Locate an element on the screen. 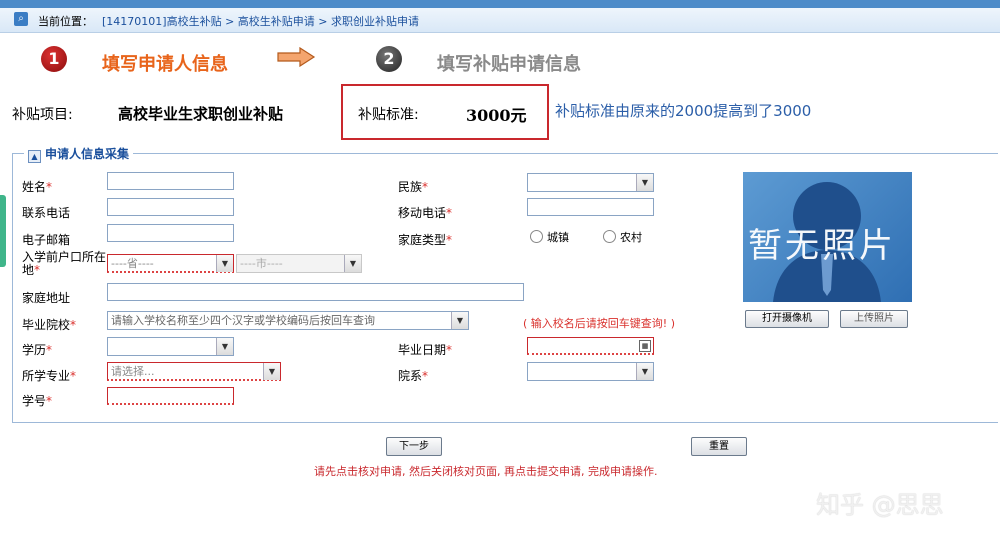 Image resolution: width=1000 pixels, height=544 pixels. reset-button: 重置 is located at coordinates (719, 446).